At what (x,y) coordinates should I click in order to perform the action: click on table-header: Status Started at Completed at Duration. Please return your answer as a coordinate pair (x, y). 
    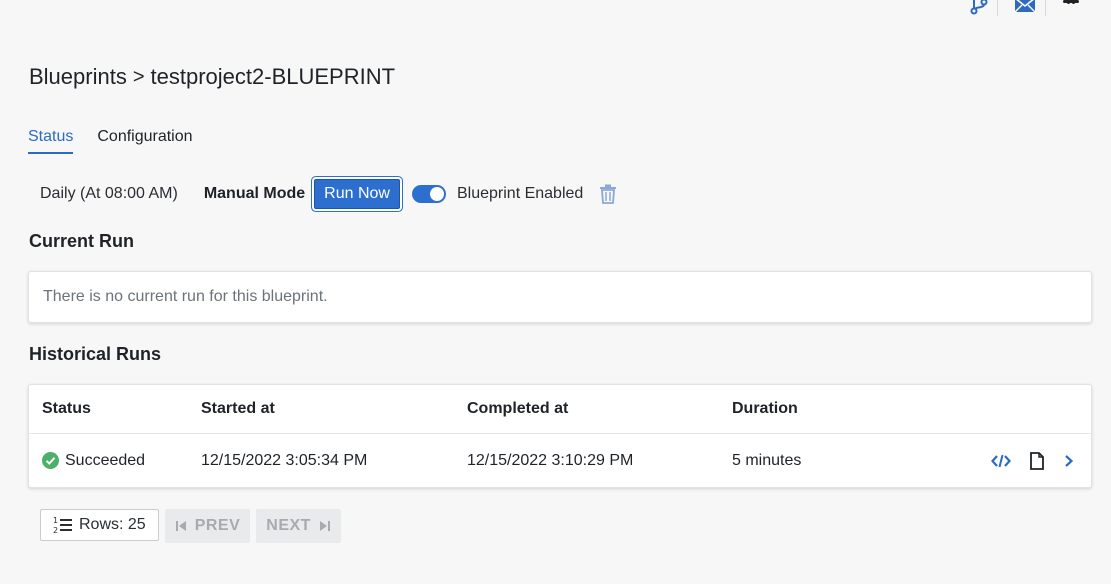
    Looking at the image, I should click on (560, 409).